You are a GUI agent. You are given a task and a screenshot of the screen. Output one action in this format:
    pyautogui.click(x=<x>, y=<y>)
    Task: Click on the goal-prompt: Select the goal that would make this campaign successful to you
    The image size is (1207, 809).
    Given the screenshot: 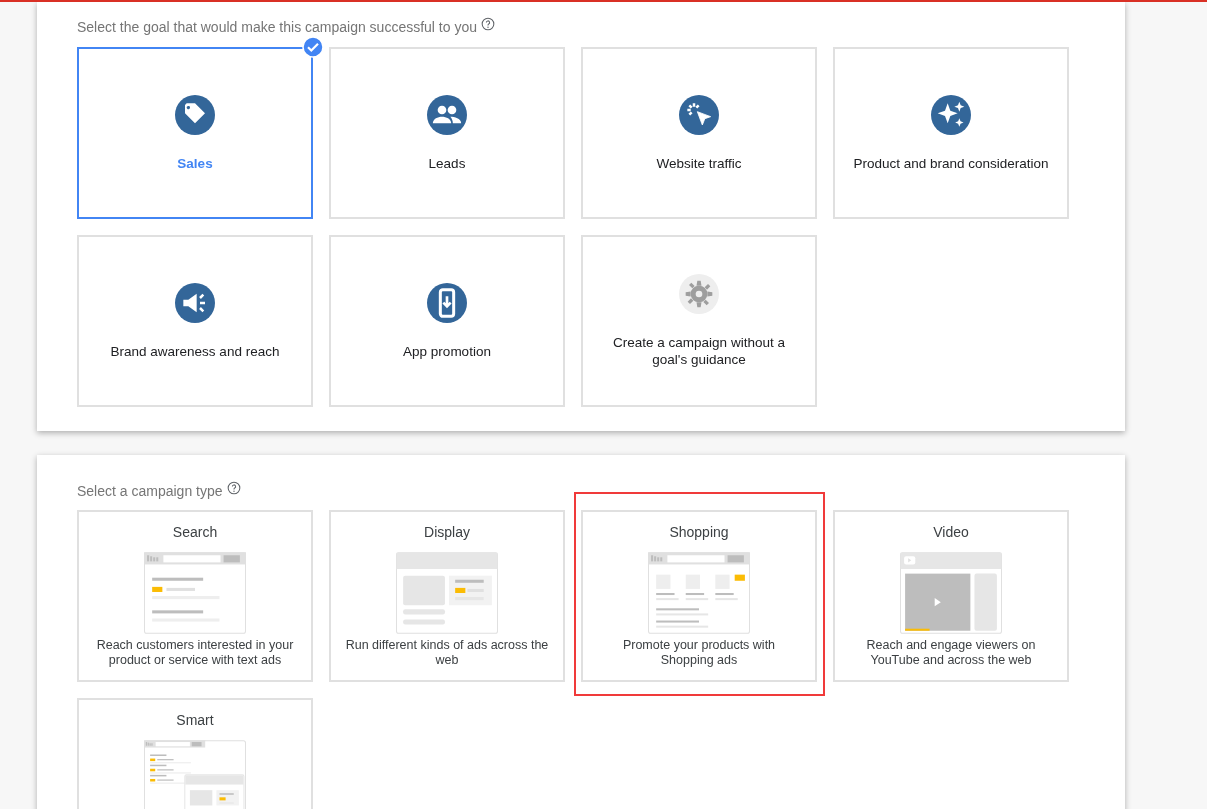 What is the action you would take?
    pyautogui.click(x=277, y=27)
    